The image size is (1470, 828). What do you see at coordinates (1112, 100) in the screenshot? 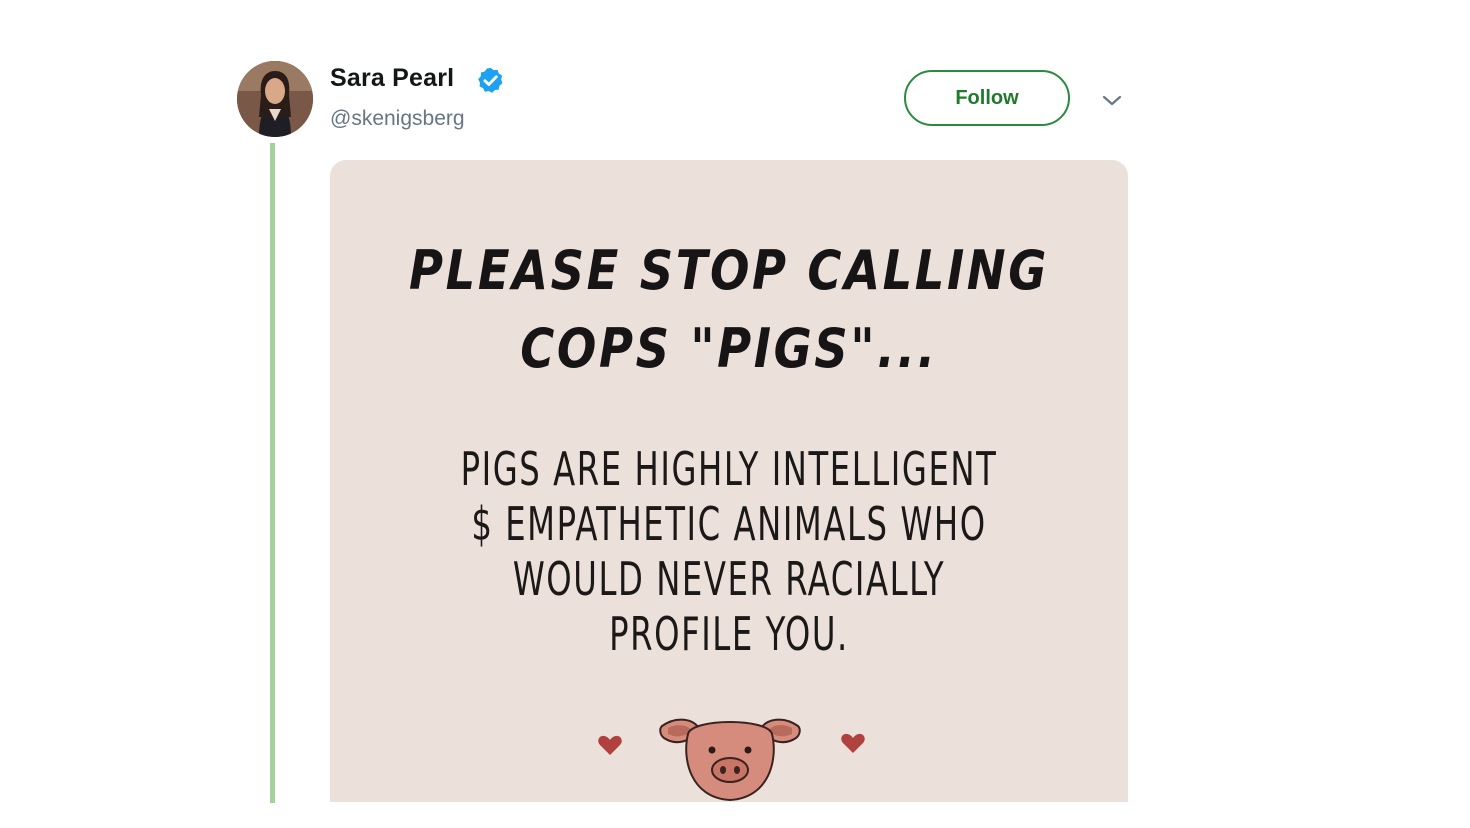
I see `chevron-down-icon` at bounding box center [1112, 100].